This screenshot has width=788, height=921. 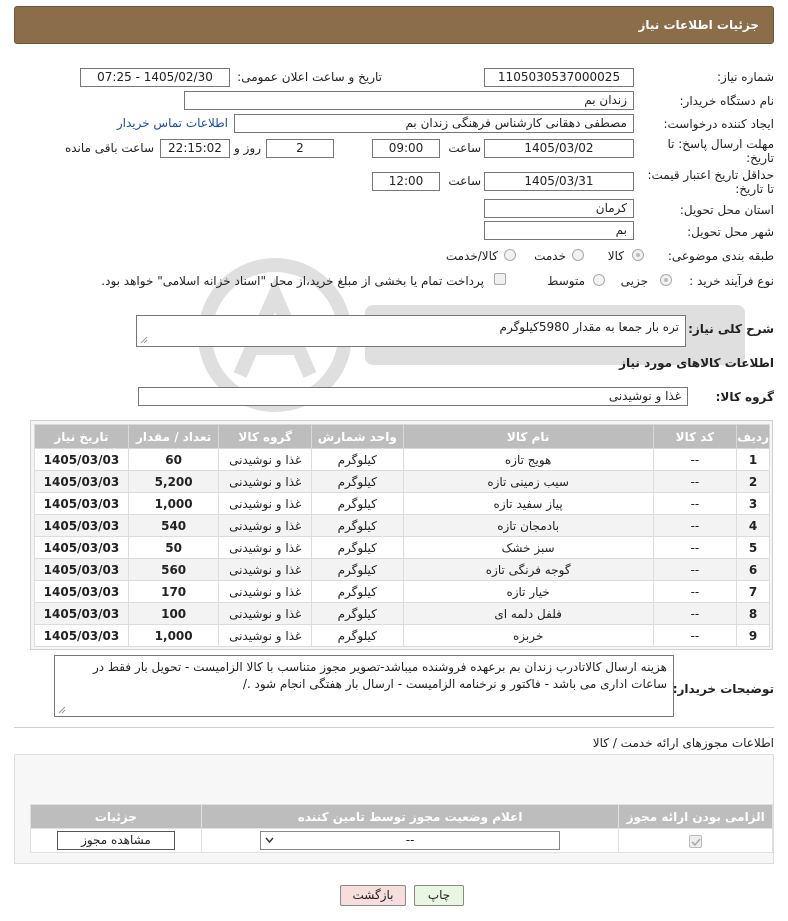 What do you see at coordinates (439, 895) in the screenshot?
I see `print-button: چاپ` at bounding box center [439, 895].